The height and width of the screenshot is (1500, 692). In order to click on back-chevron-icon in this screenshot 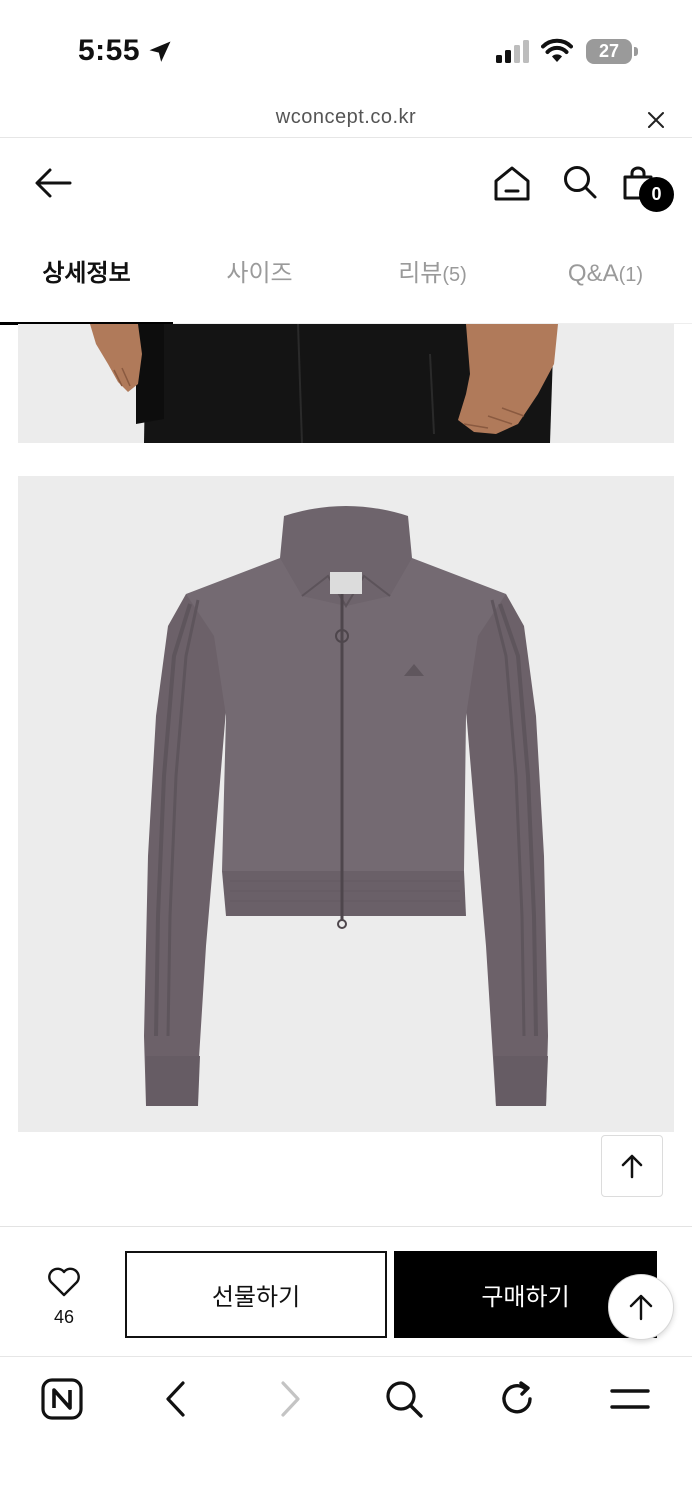, I will do `click(176, 1399)`.